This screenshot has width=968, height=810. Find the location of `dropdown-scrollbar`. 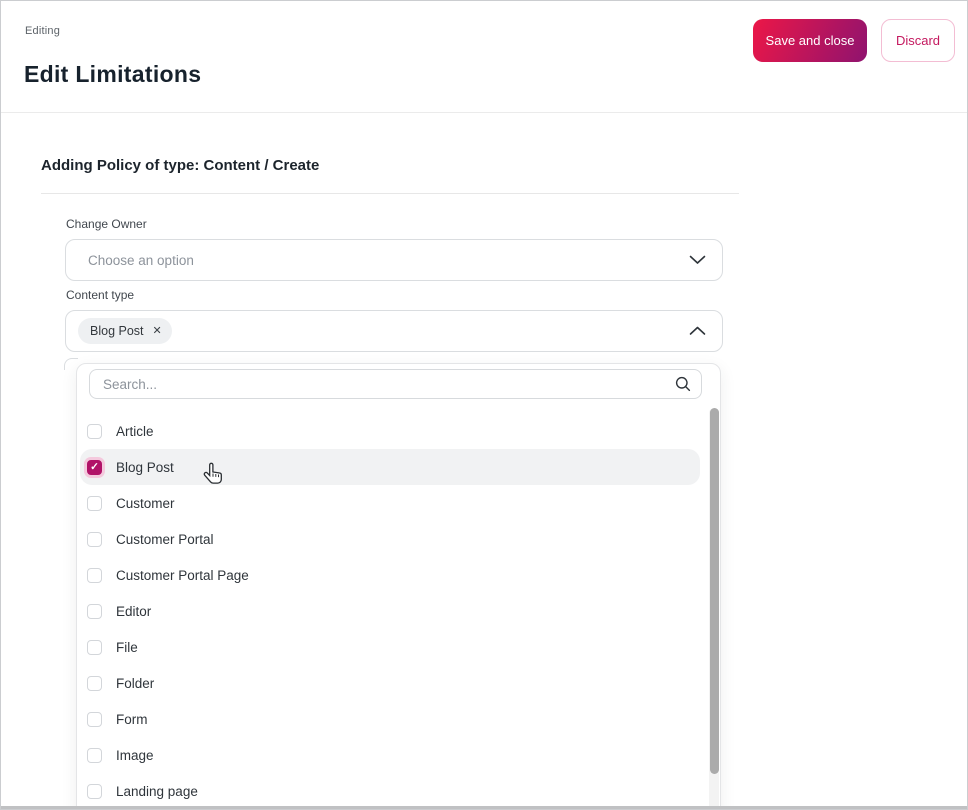

dropdown-scrollbar is located at coordinates (714, 608).